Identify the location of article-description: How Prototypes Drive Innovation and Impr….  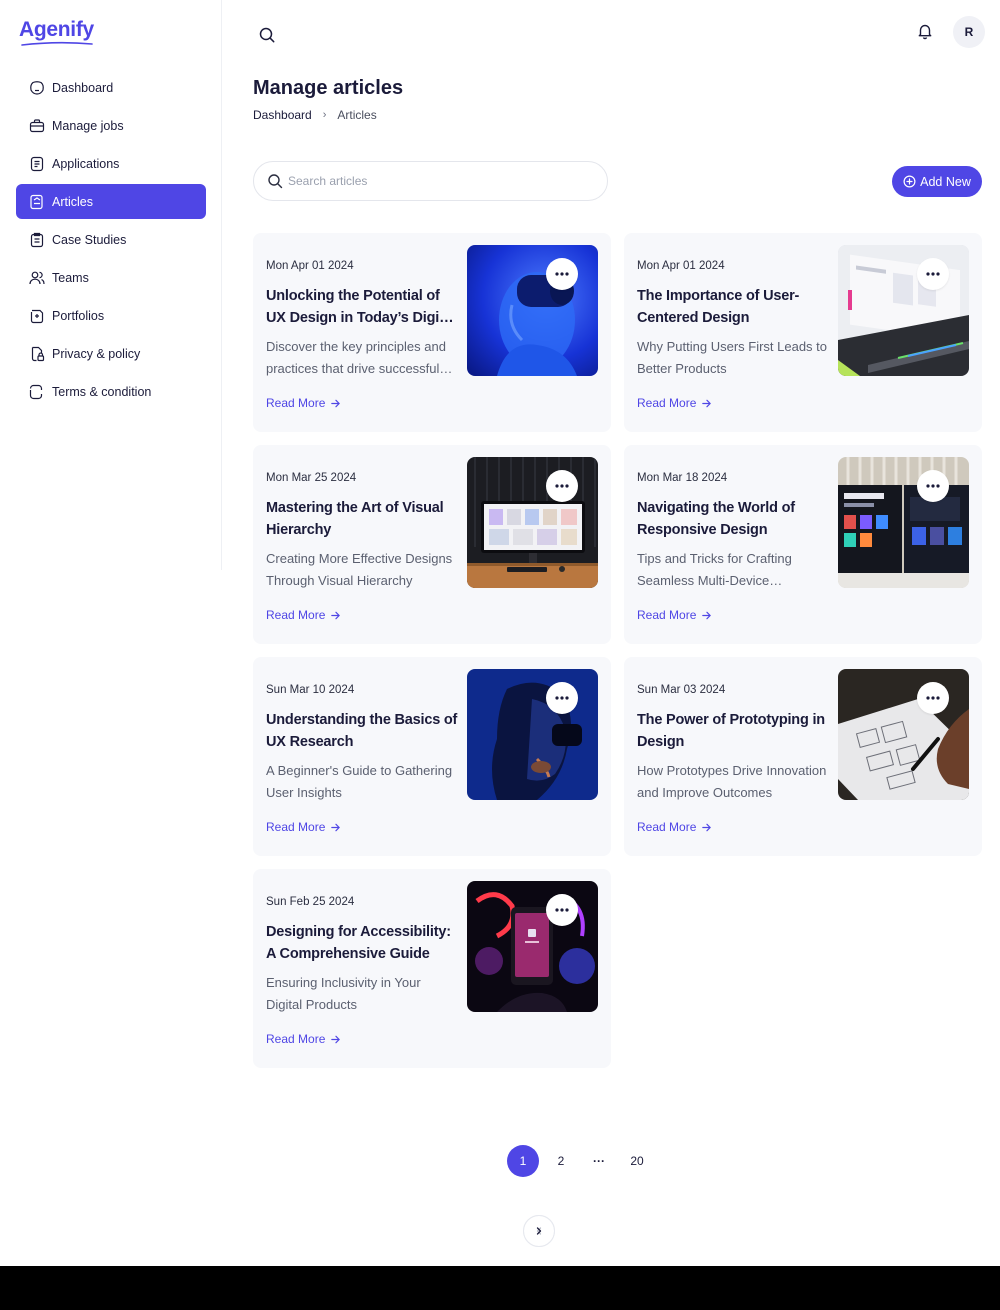
(732, 781).